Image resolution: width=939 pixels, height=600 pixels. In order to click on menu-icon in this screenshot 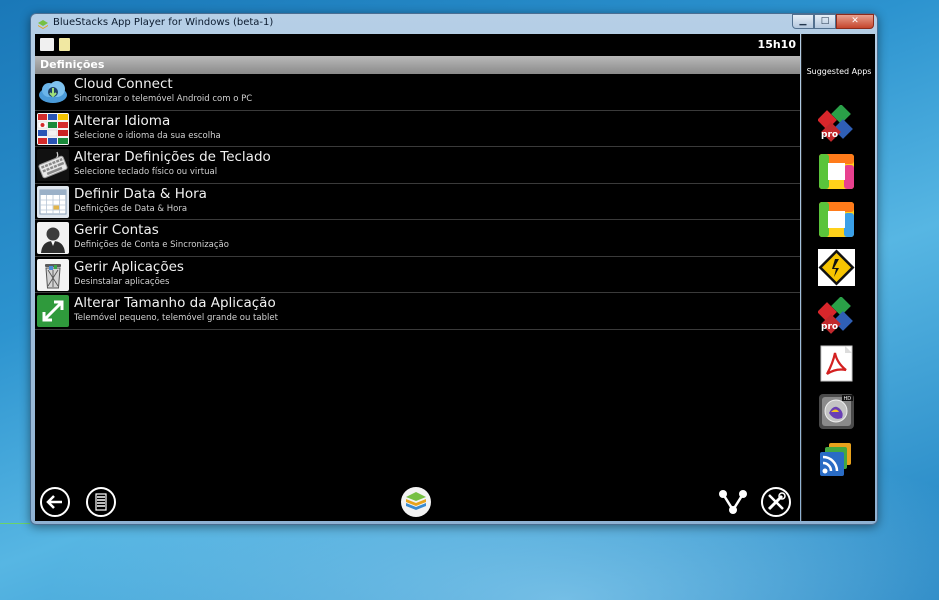, I will do `click(101, 502)`.